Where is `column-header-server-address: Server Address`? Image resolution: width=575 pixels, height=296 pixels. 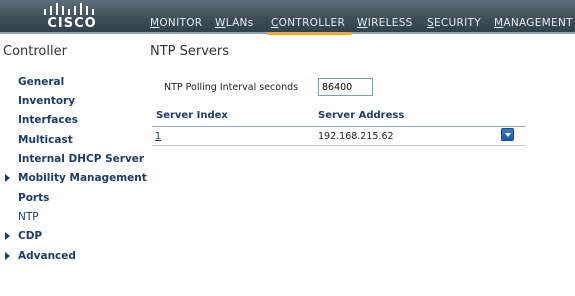
column-header-server-address: Server Address is located at coordinates (361, 115).